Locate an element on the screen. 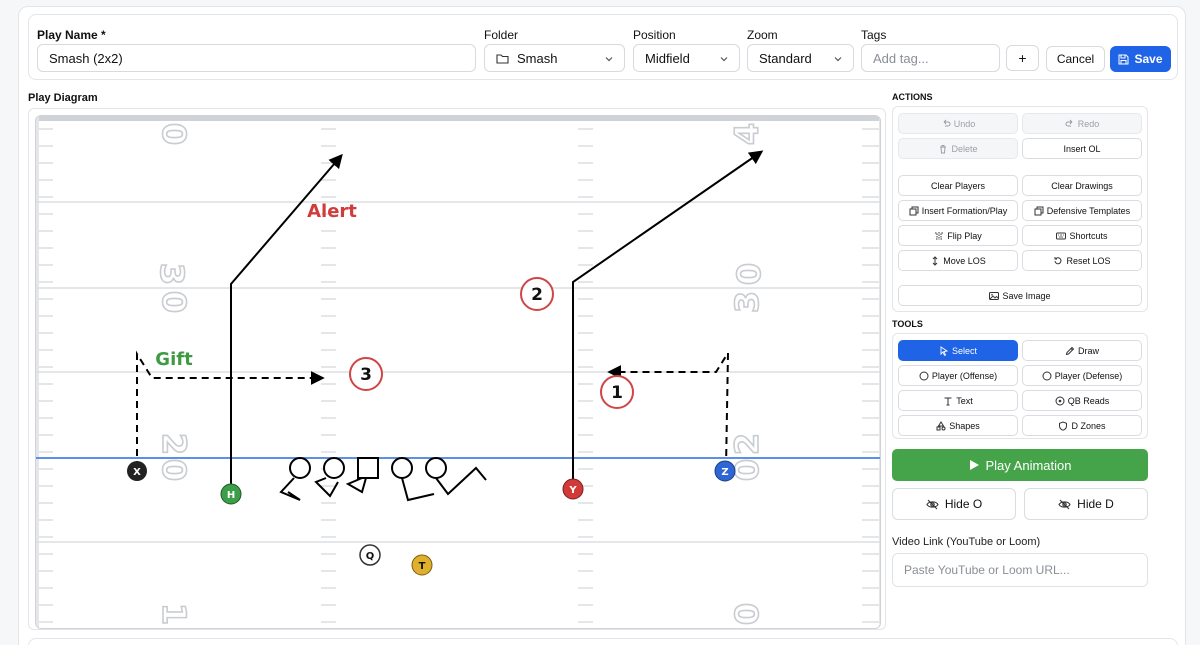  flip-play-button: Flip Play is located at coordinates (958, 235).